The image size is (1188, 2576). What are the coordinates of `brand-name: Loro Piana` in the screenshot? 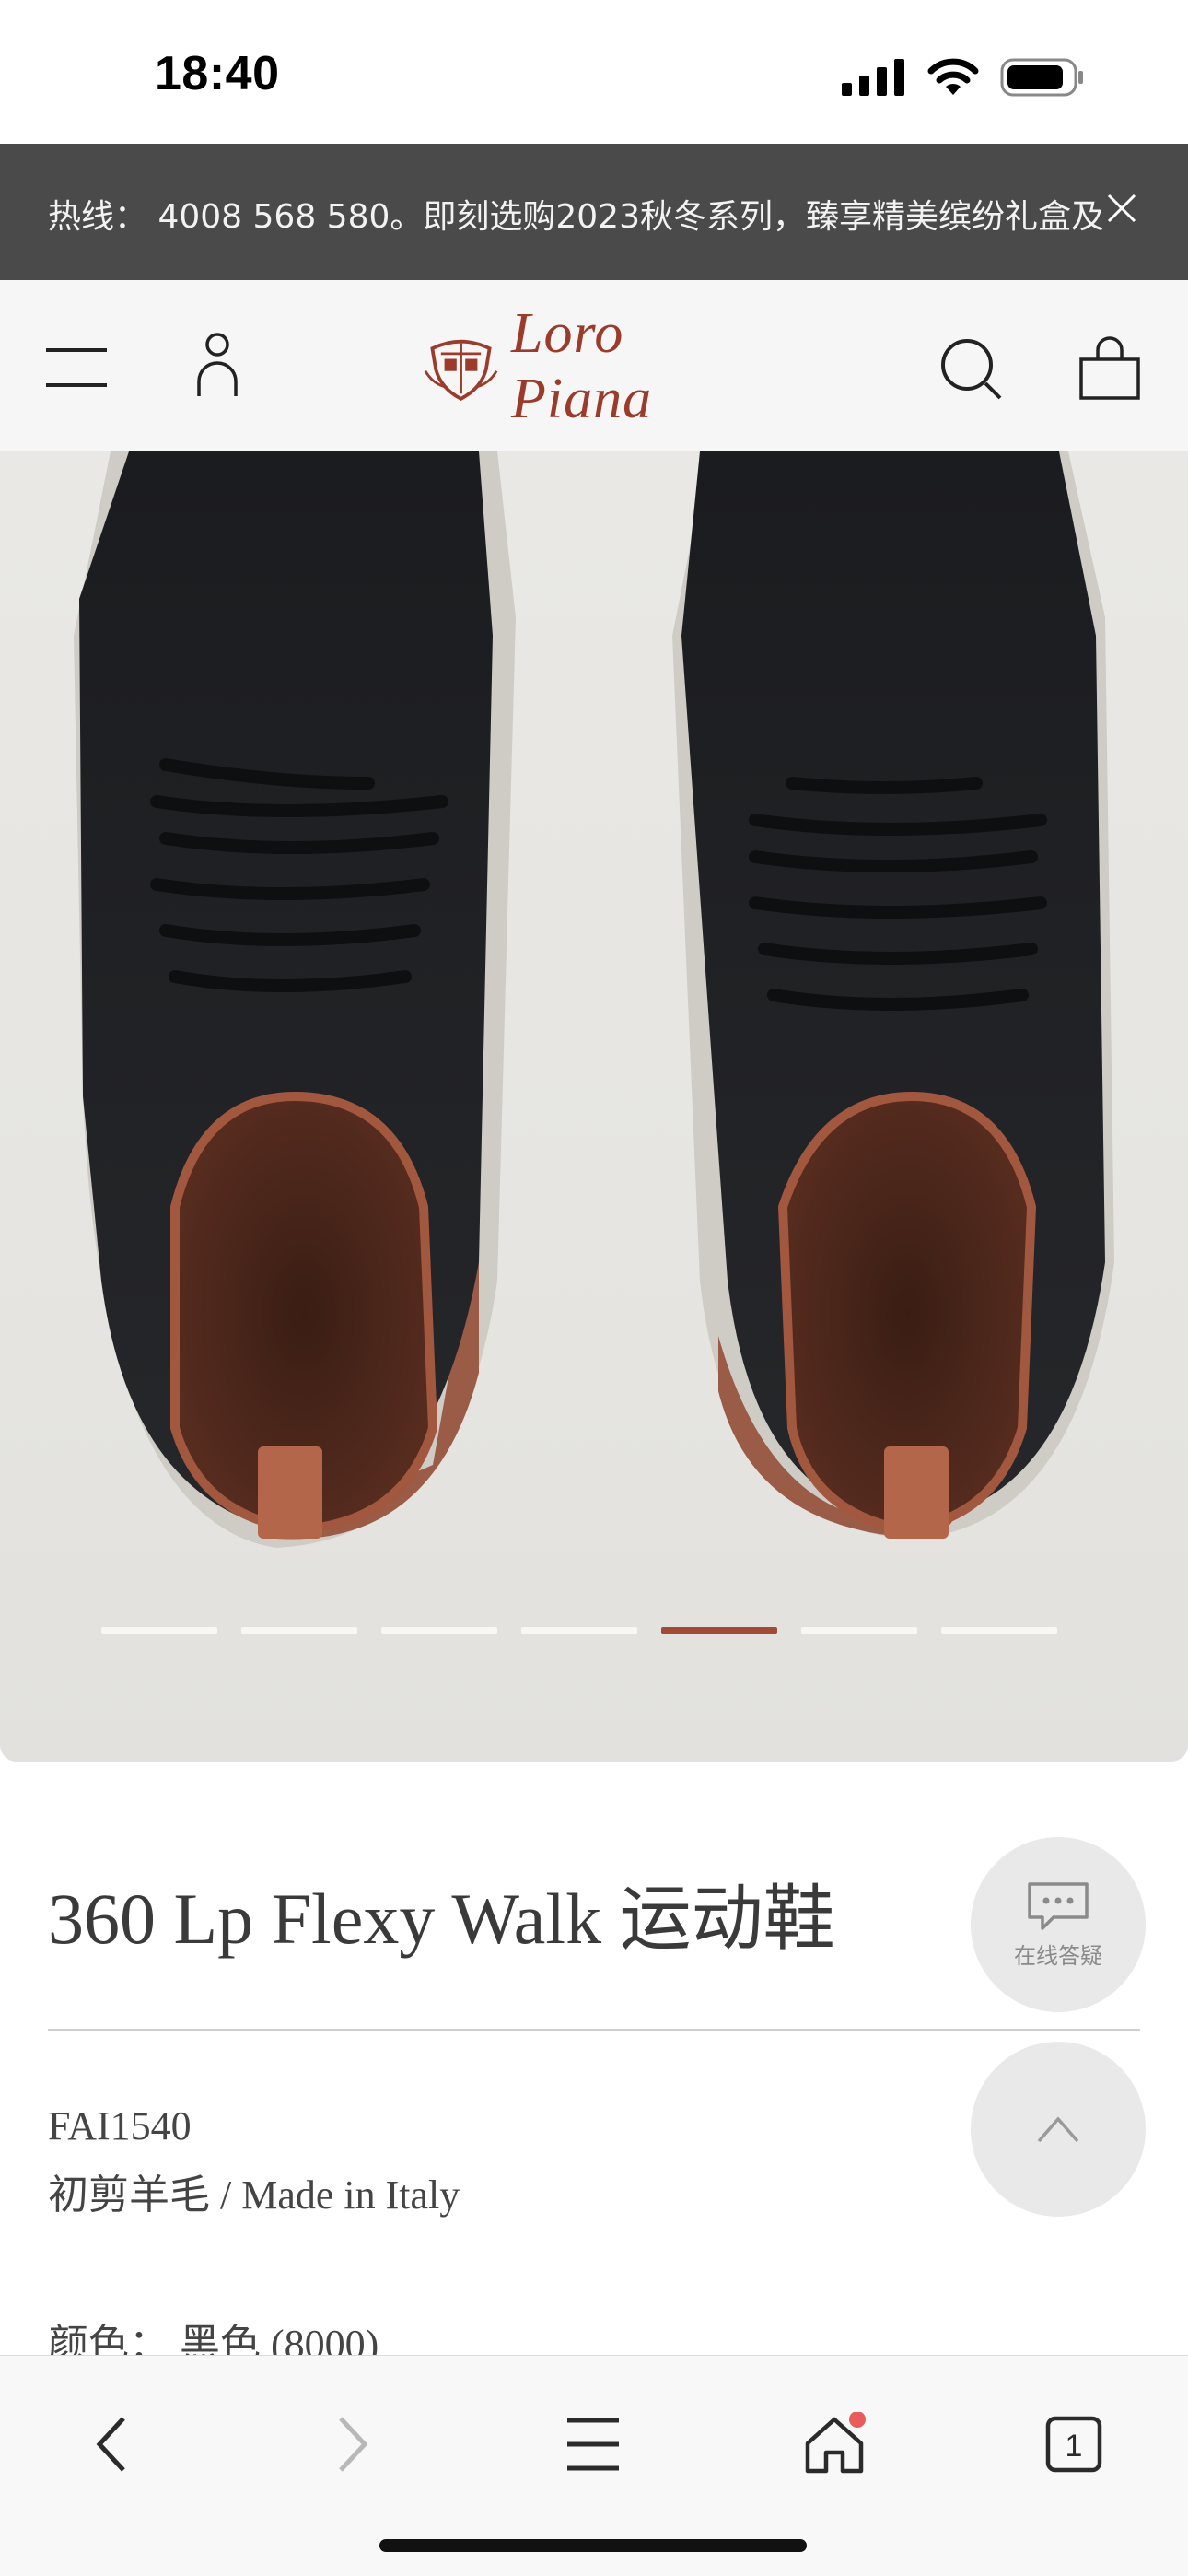 It's located at (582, 366).